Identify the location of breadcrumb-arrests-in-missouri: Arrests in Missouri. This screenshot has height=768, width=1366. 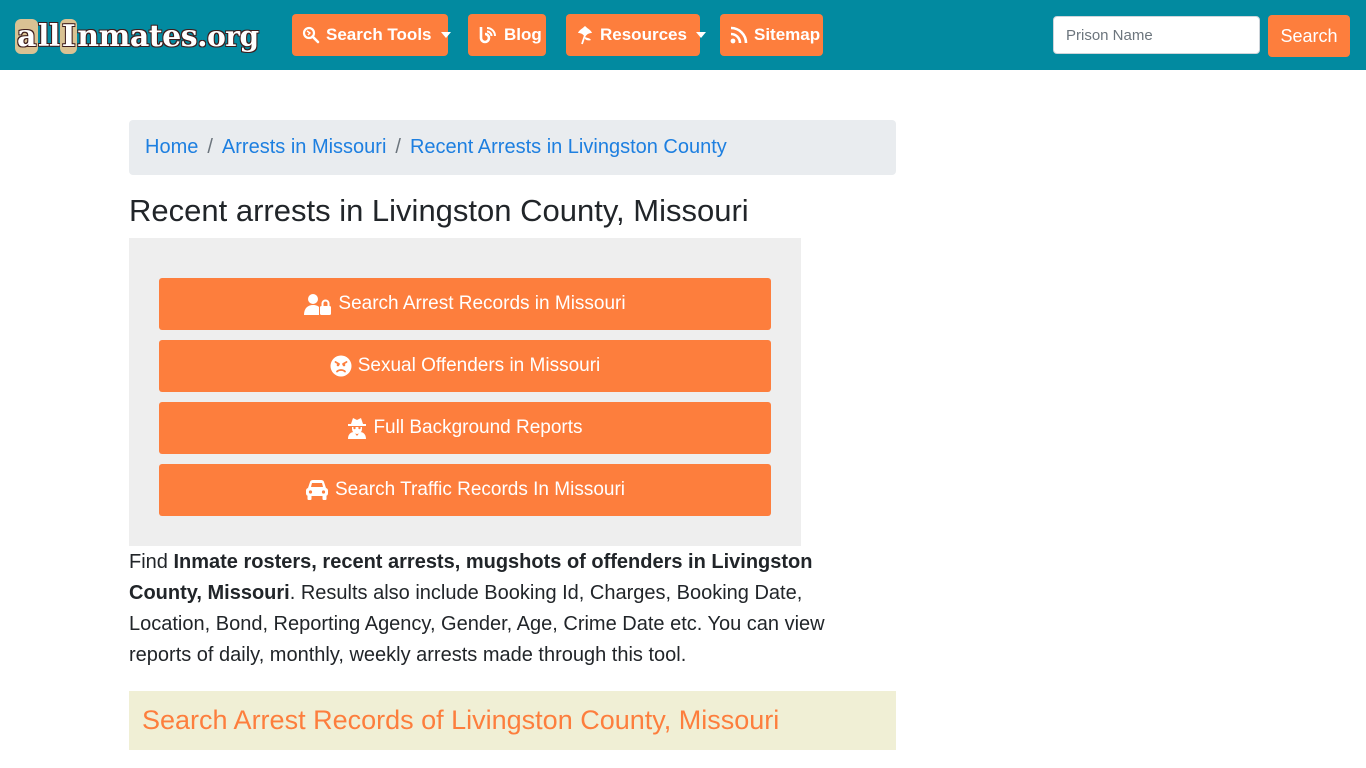
(304, 147).